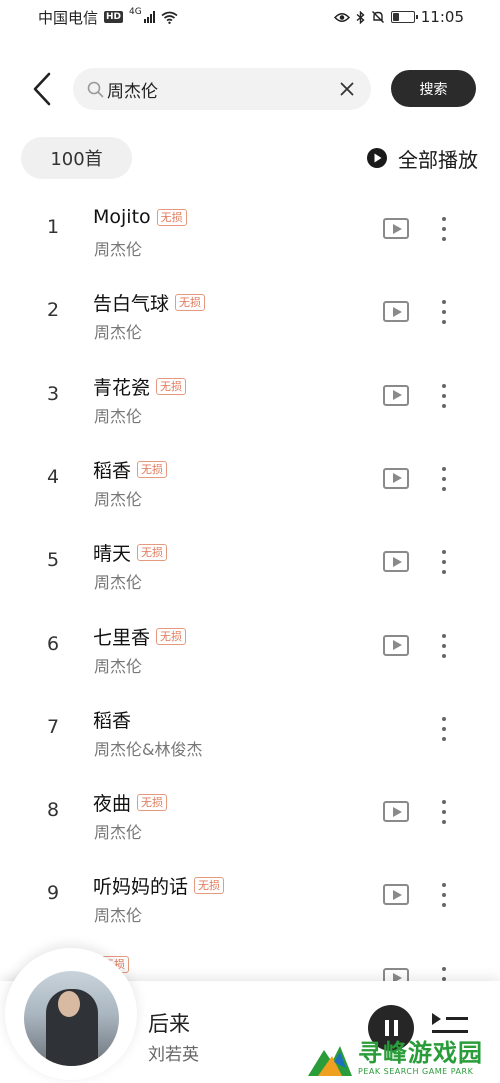 Image resolution: width=500 pixels, height=1083 pixels. What do you see at coordinates (131, 304) in the screenshot?
I see `song-title: 告白气球` at bounding box center [131, 304].